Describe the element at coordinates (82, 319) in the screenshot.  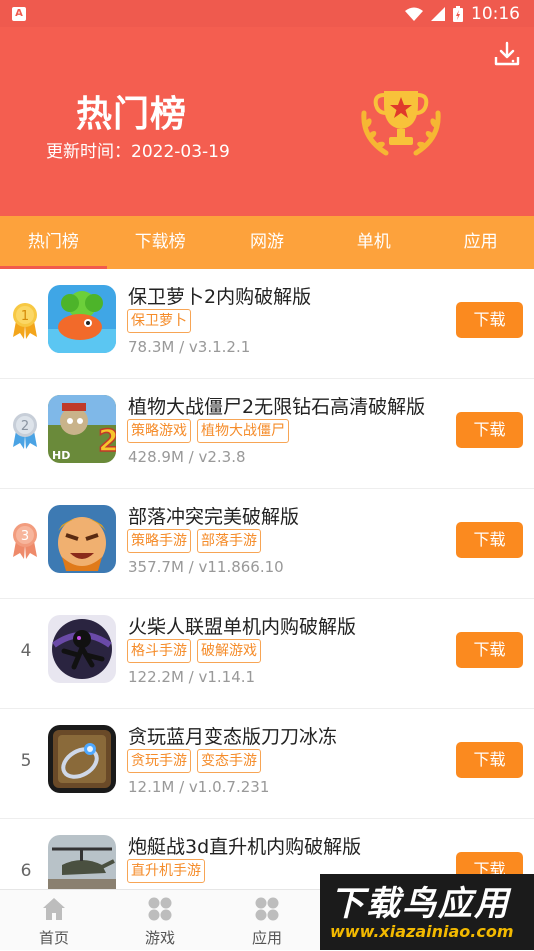
I see `app-icon-carrot` at that location.